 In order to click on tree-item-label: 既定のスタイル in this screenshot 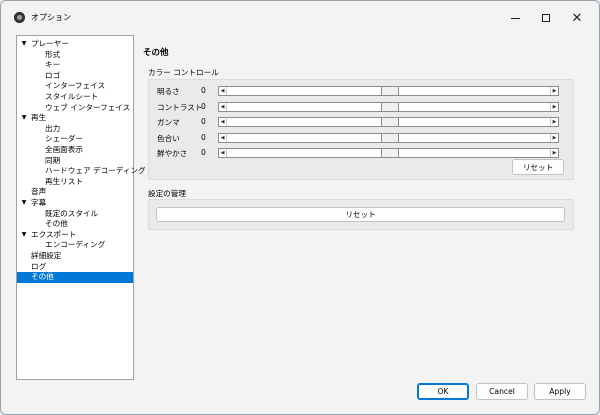, I will do `click(72, 213)`.